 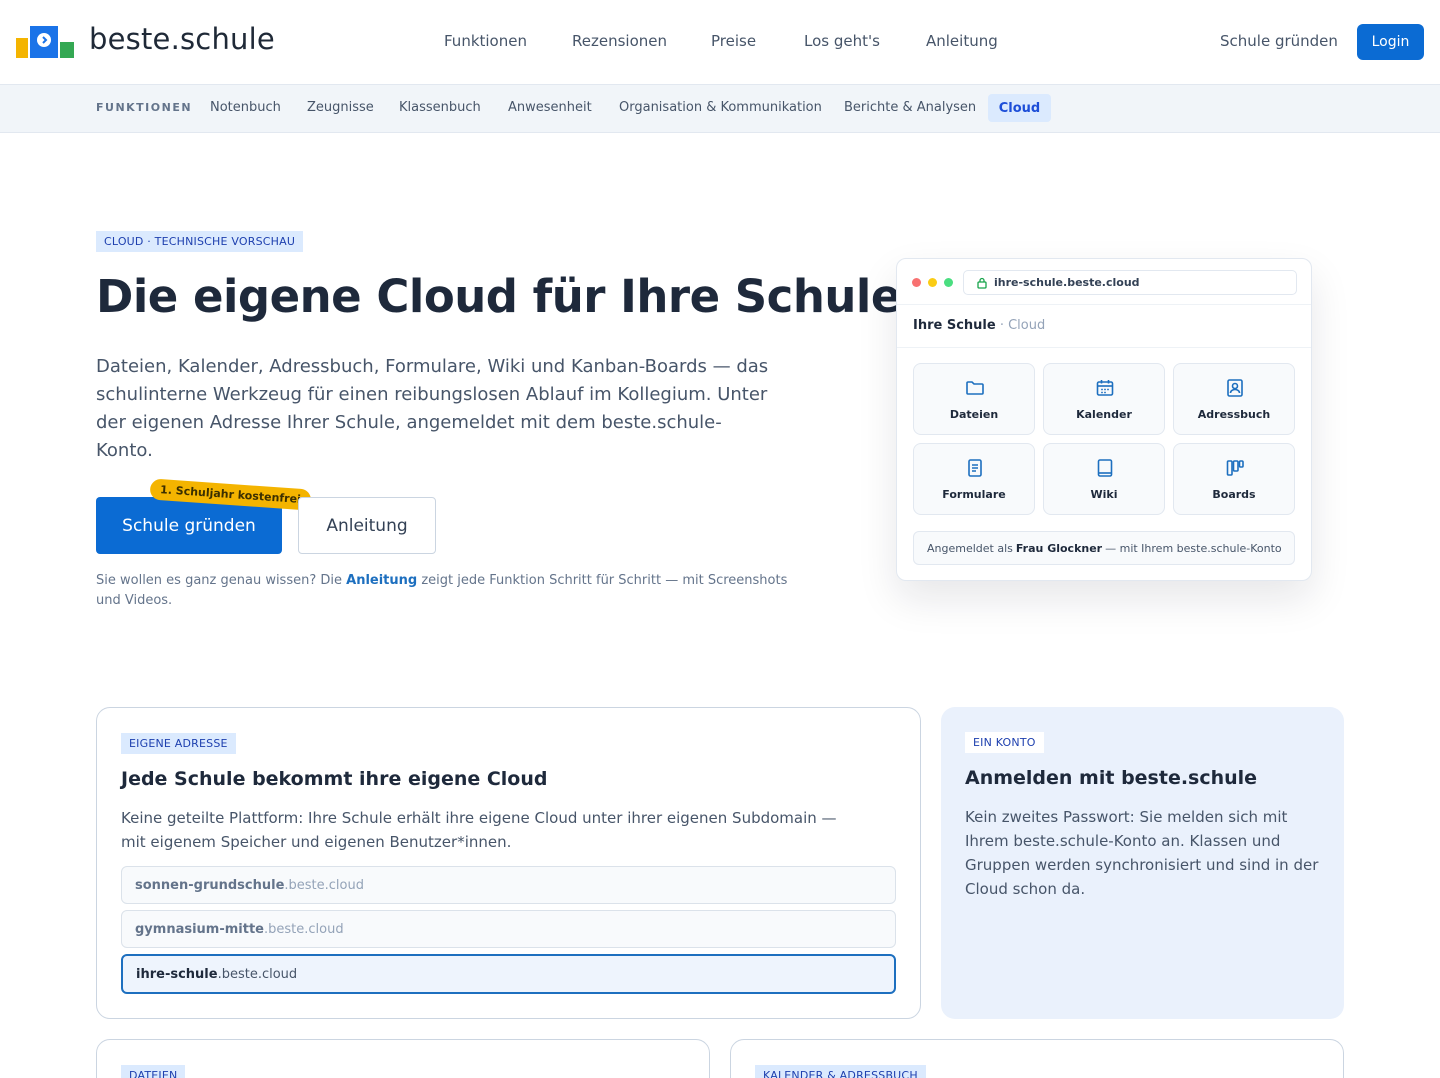 What do you see at coordinates (1279, 41) in the screenshot?
I see `header-found-school-link: Schule gründen` at bounding box center [1279, 41].